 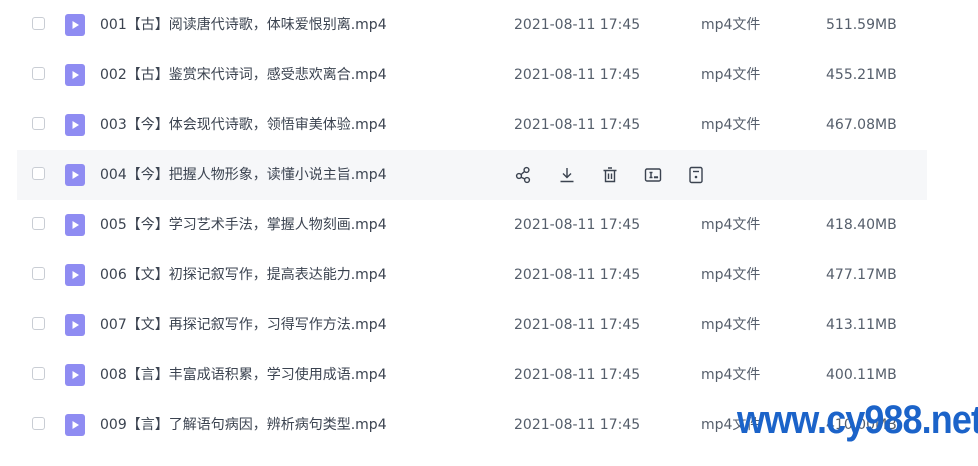 I want to click on file-name: 005【今】学习艺术手法，掌握人物刻画.mp4, so click(x=243, y=225).